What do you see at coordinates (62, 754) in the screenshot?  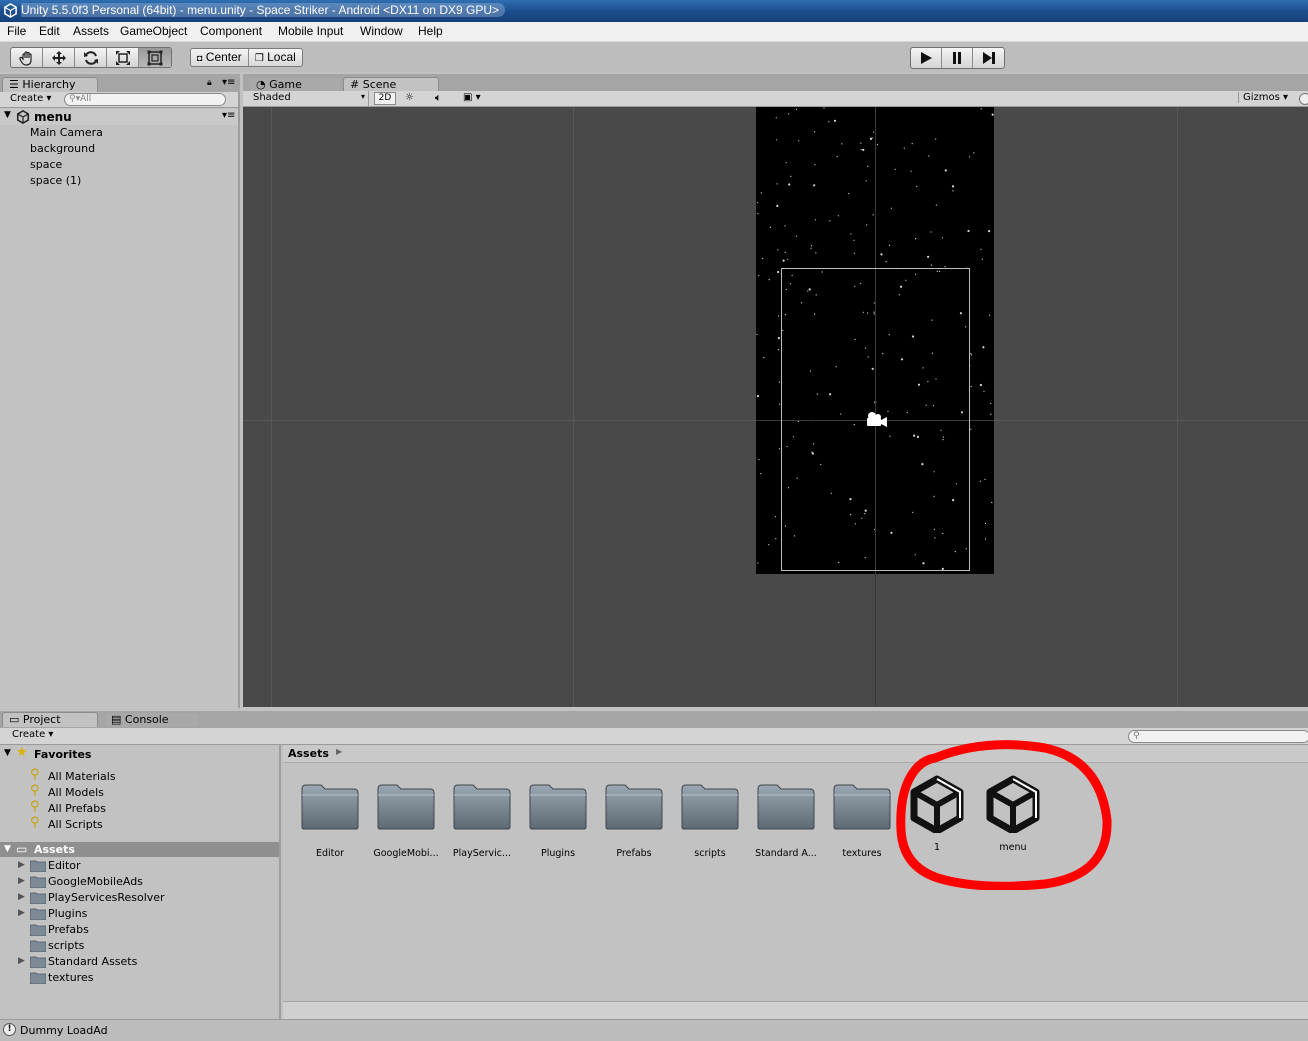 I see `favorites-header: Favorites` at bounding box center [62, 754].